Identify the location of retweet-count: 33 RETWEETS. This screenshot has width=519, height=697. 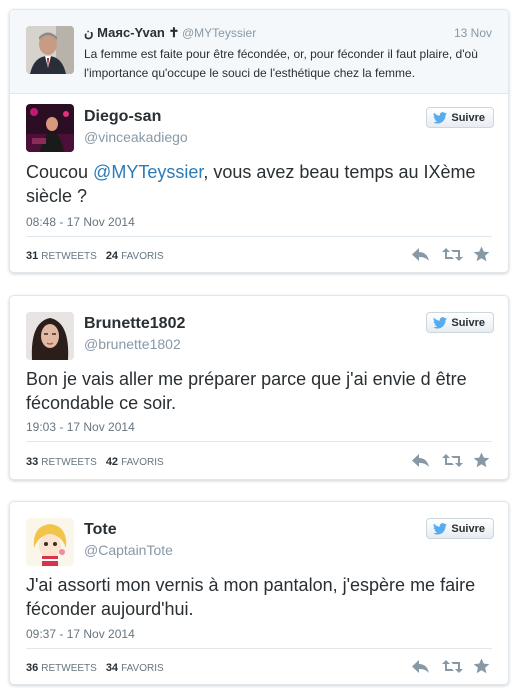
(61, 462).